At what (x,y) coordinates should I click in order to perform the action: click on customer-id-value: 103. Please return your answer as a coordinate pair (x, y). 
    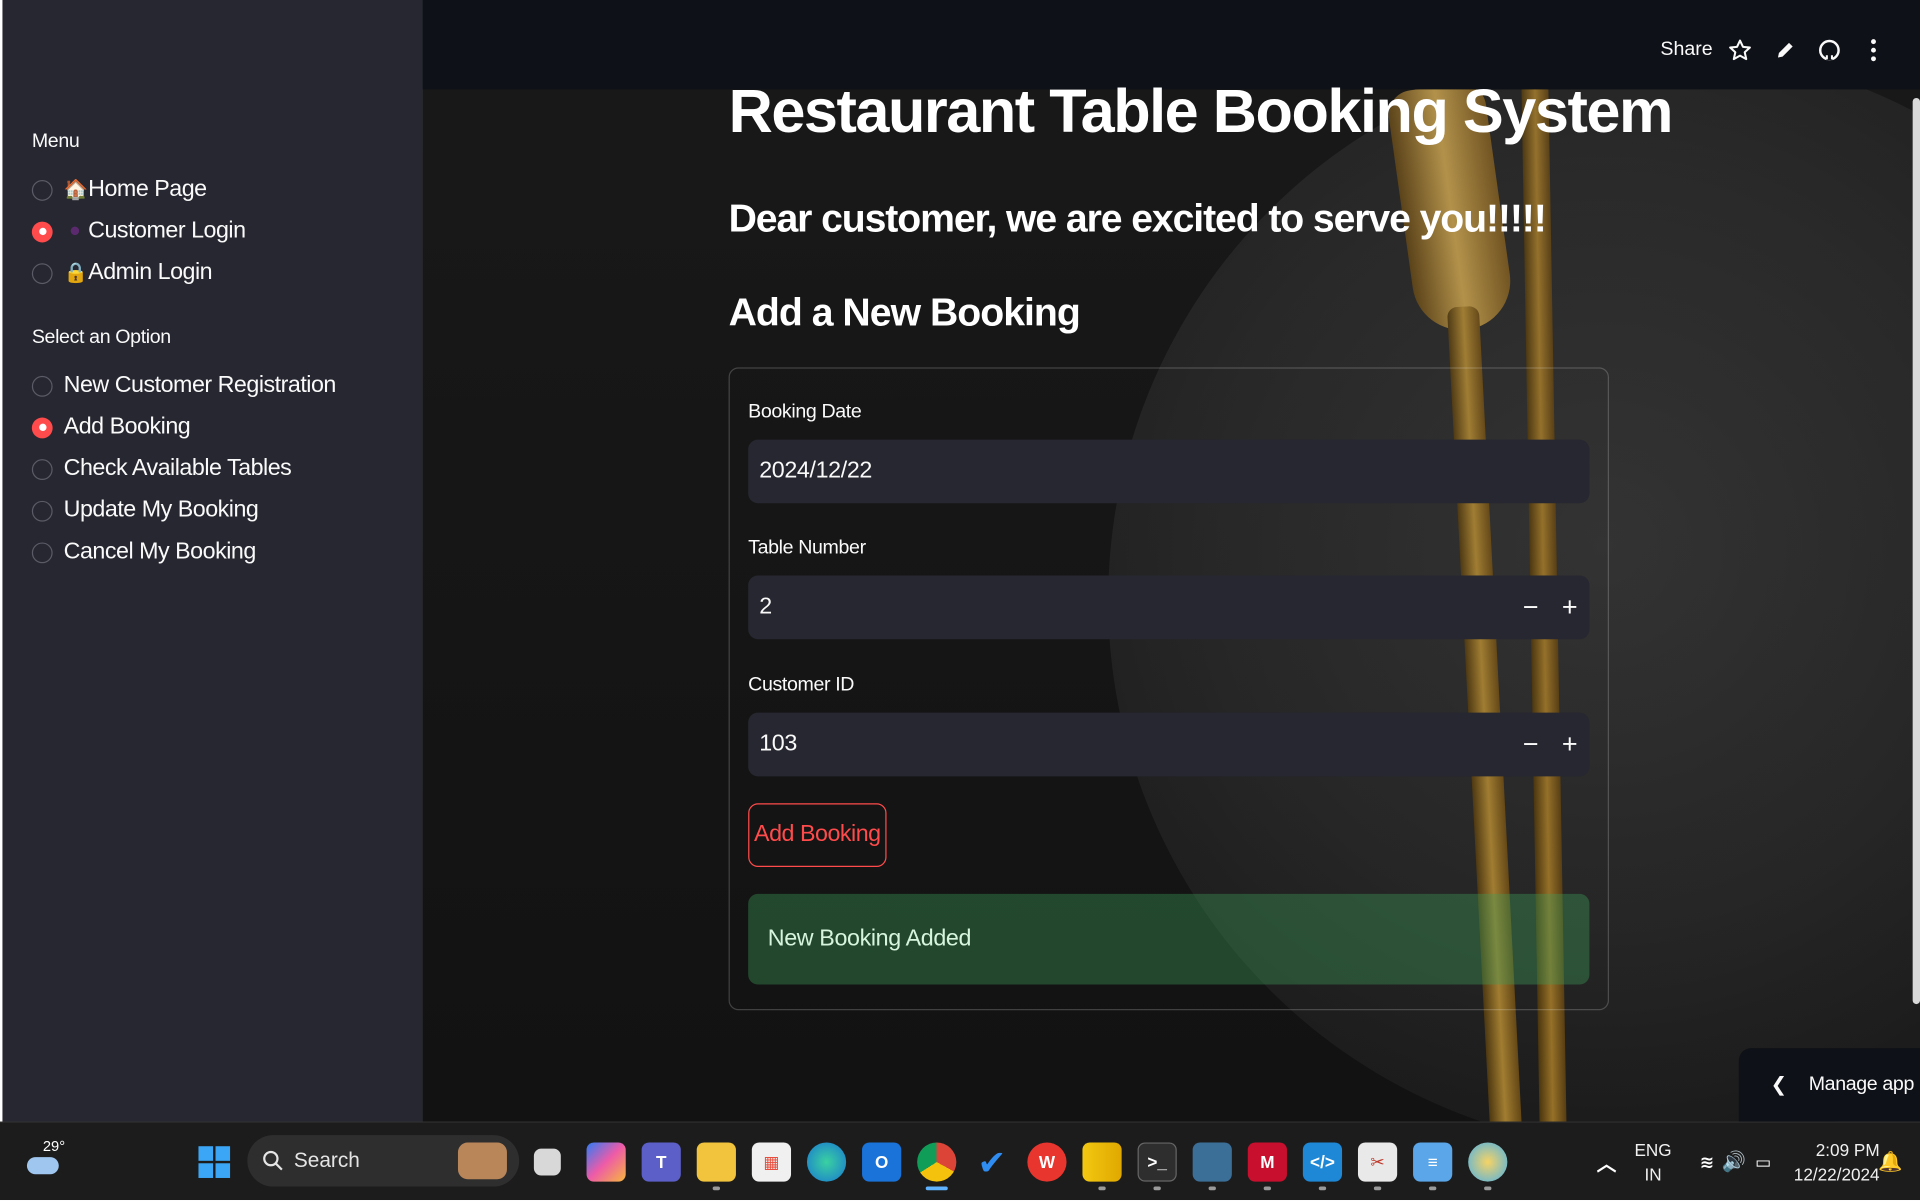
    Looking at the image, I should click on (778, 744).